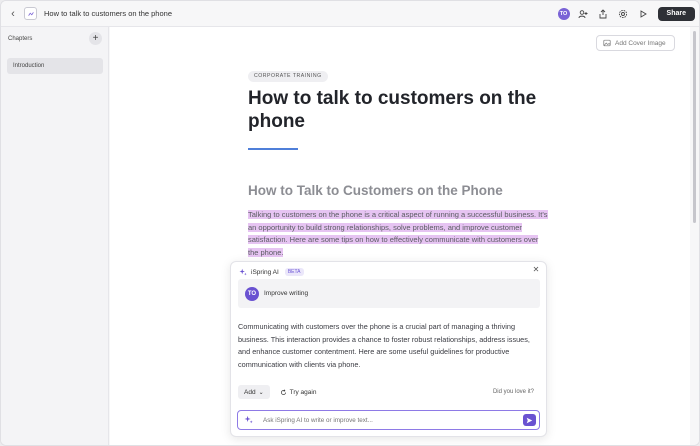  I want to click on back-arrow-icon: ‹, so click(13, 14).